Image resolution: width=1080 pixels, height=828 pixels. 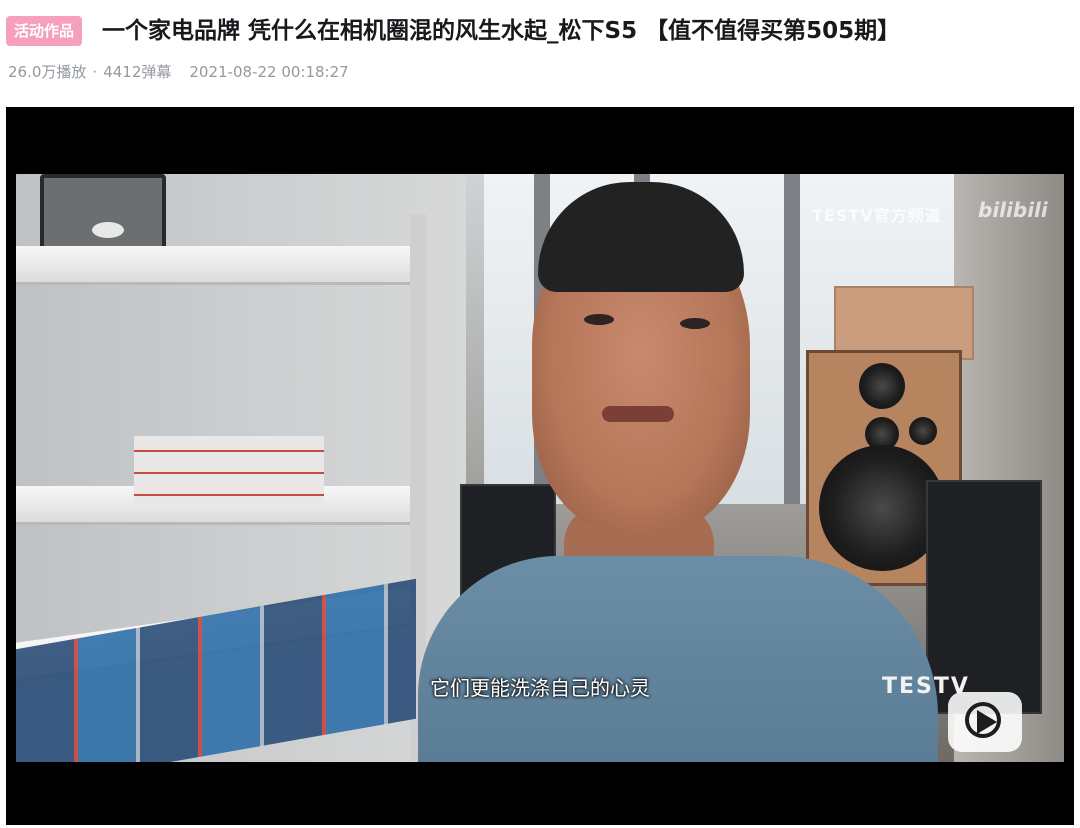 I want to click on danmaku-count: 4412弹幕, so click(x=137, y=72).